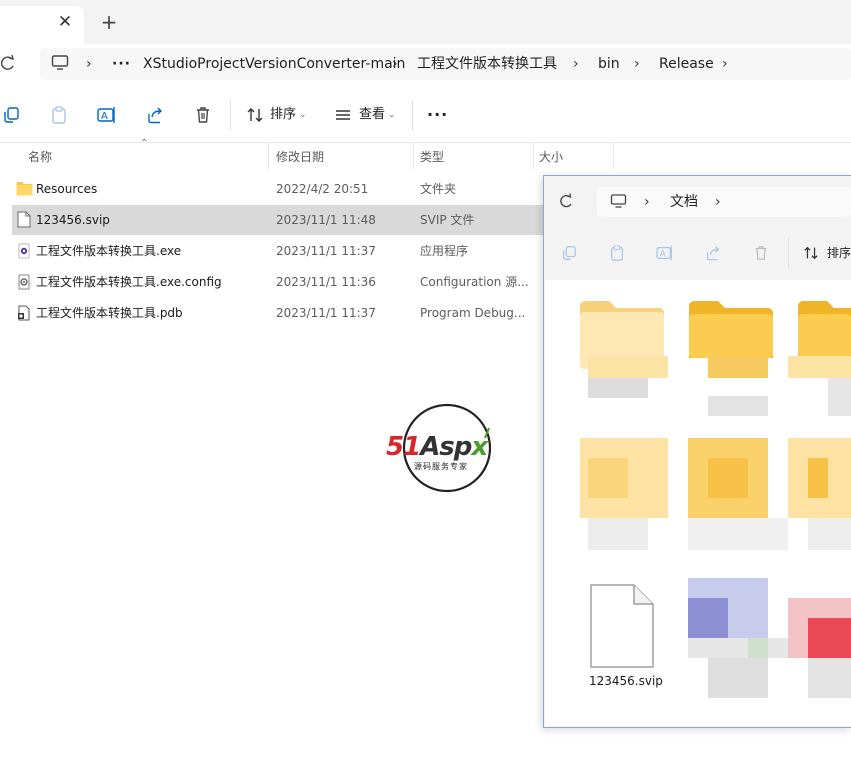 This screenshot has width=851, height=783. Describe the element at coordinates (326, 220) in the screenshot. I see `file-date: 2023/11/1 11:48` at that location.